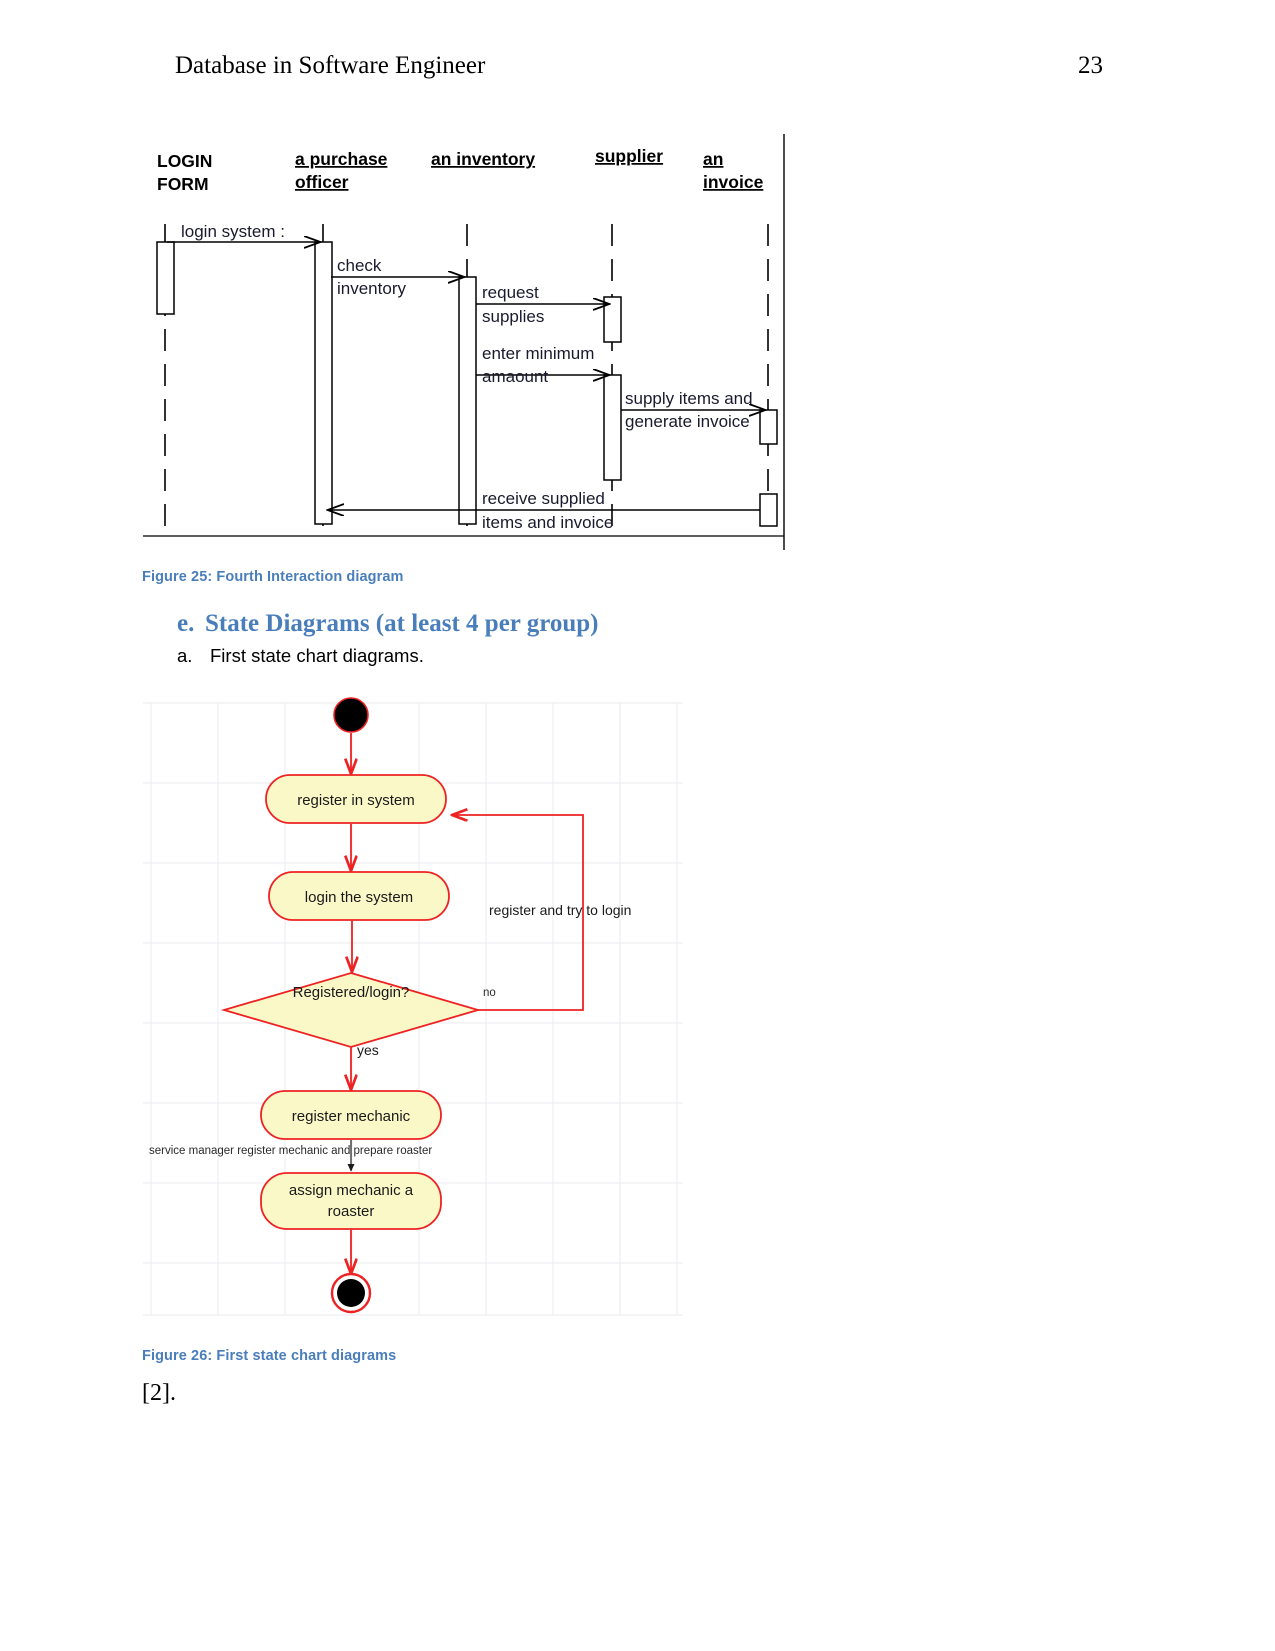 This screenshot has width=1275, height=1651. What do you see at coordinates (186, 623) in the screenshot?
I see `section-heading-marker: e.` at bounding box center [186, 623].